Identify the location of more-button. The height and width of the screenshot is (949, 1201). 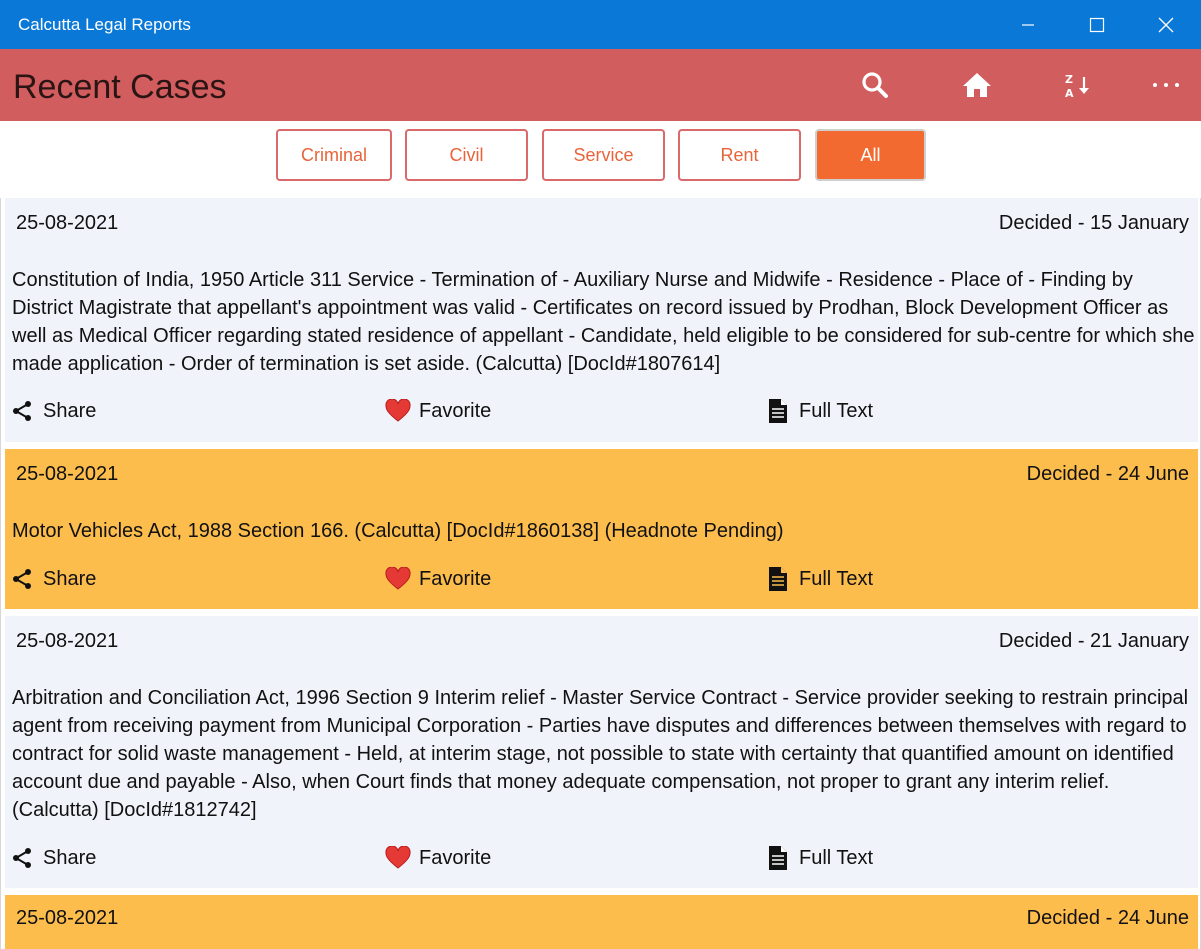
(1166, 85).